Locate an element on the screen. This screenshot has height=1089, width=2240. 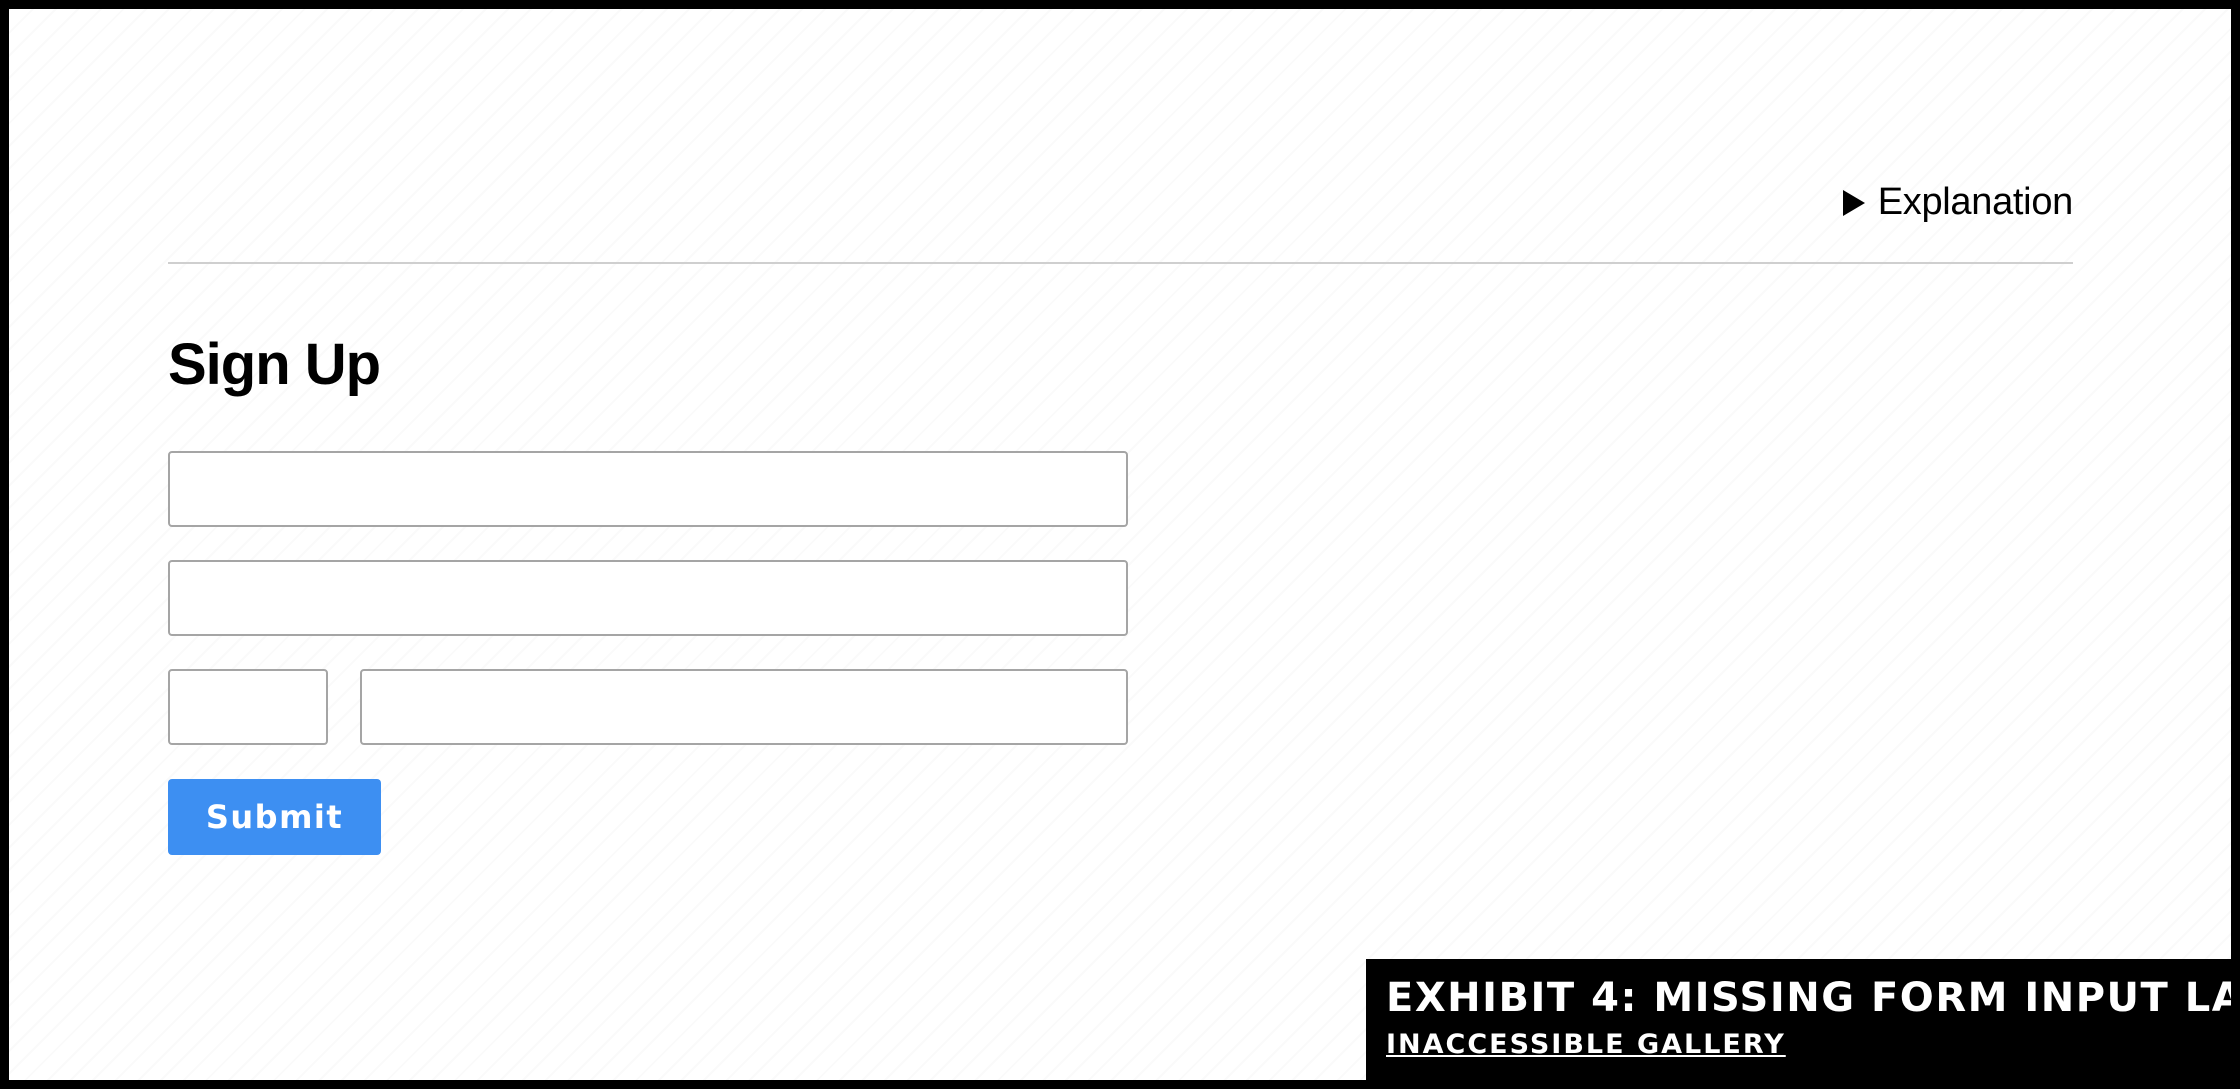
explanation-label: Explanation is located at coordinates (1975, 202).